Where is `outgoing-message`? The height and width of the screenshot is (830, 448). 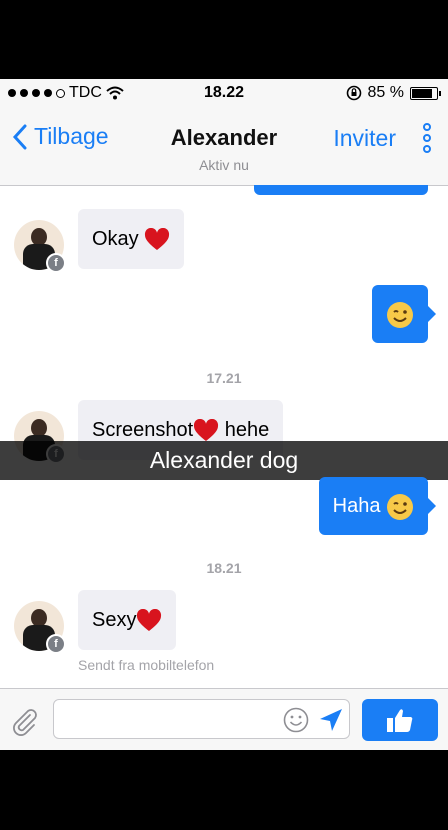 outgoing-message is located at coordinates (404, 314).